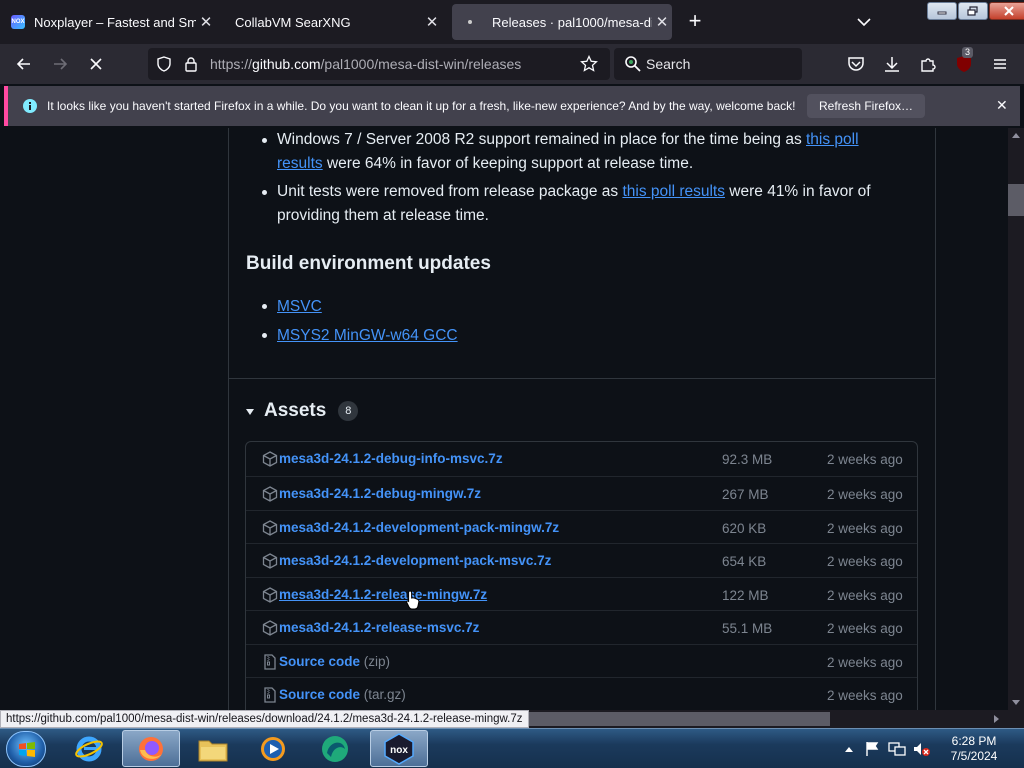 This screenshot has width=1024, height=768. I want to click on tab-noxplayer: NOX Noxplayer – Fastest and Smooth ✕, so click(108, 22).